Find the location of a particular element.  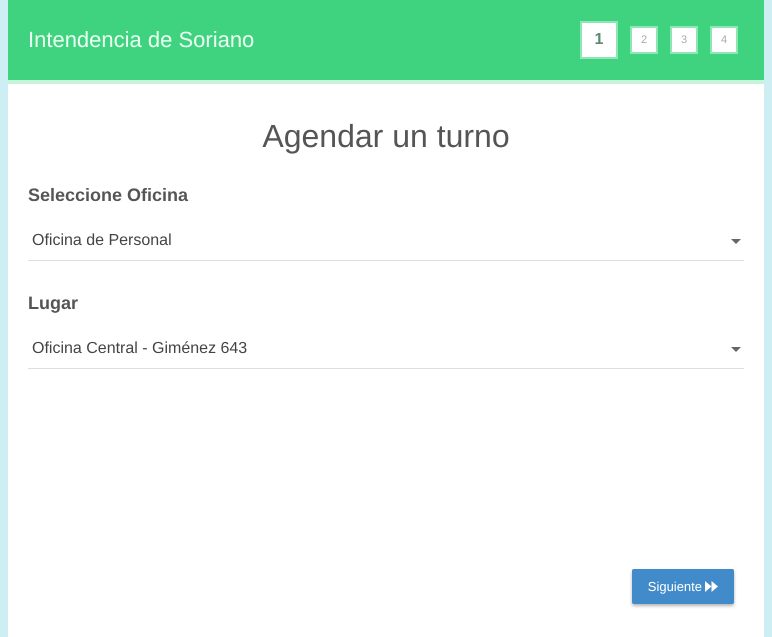

step-indicator: 2 is located at coordinates (644, 40).